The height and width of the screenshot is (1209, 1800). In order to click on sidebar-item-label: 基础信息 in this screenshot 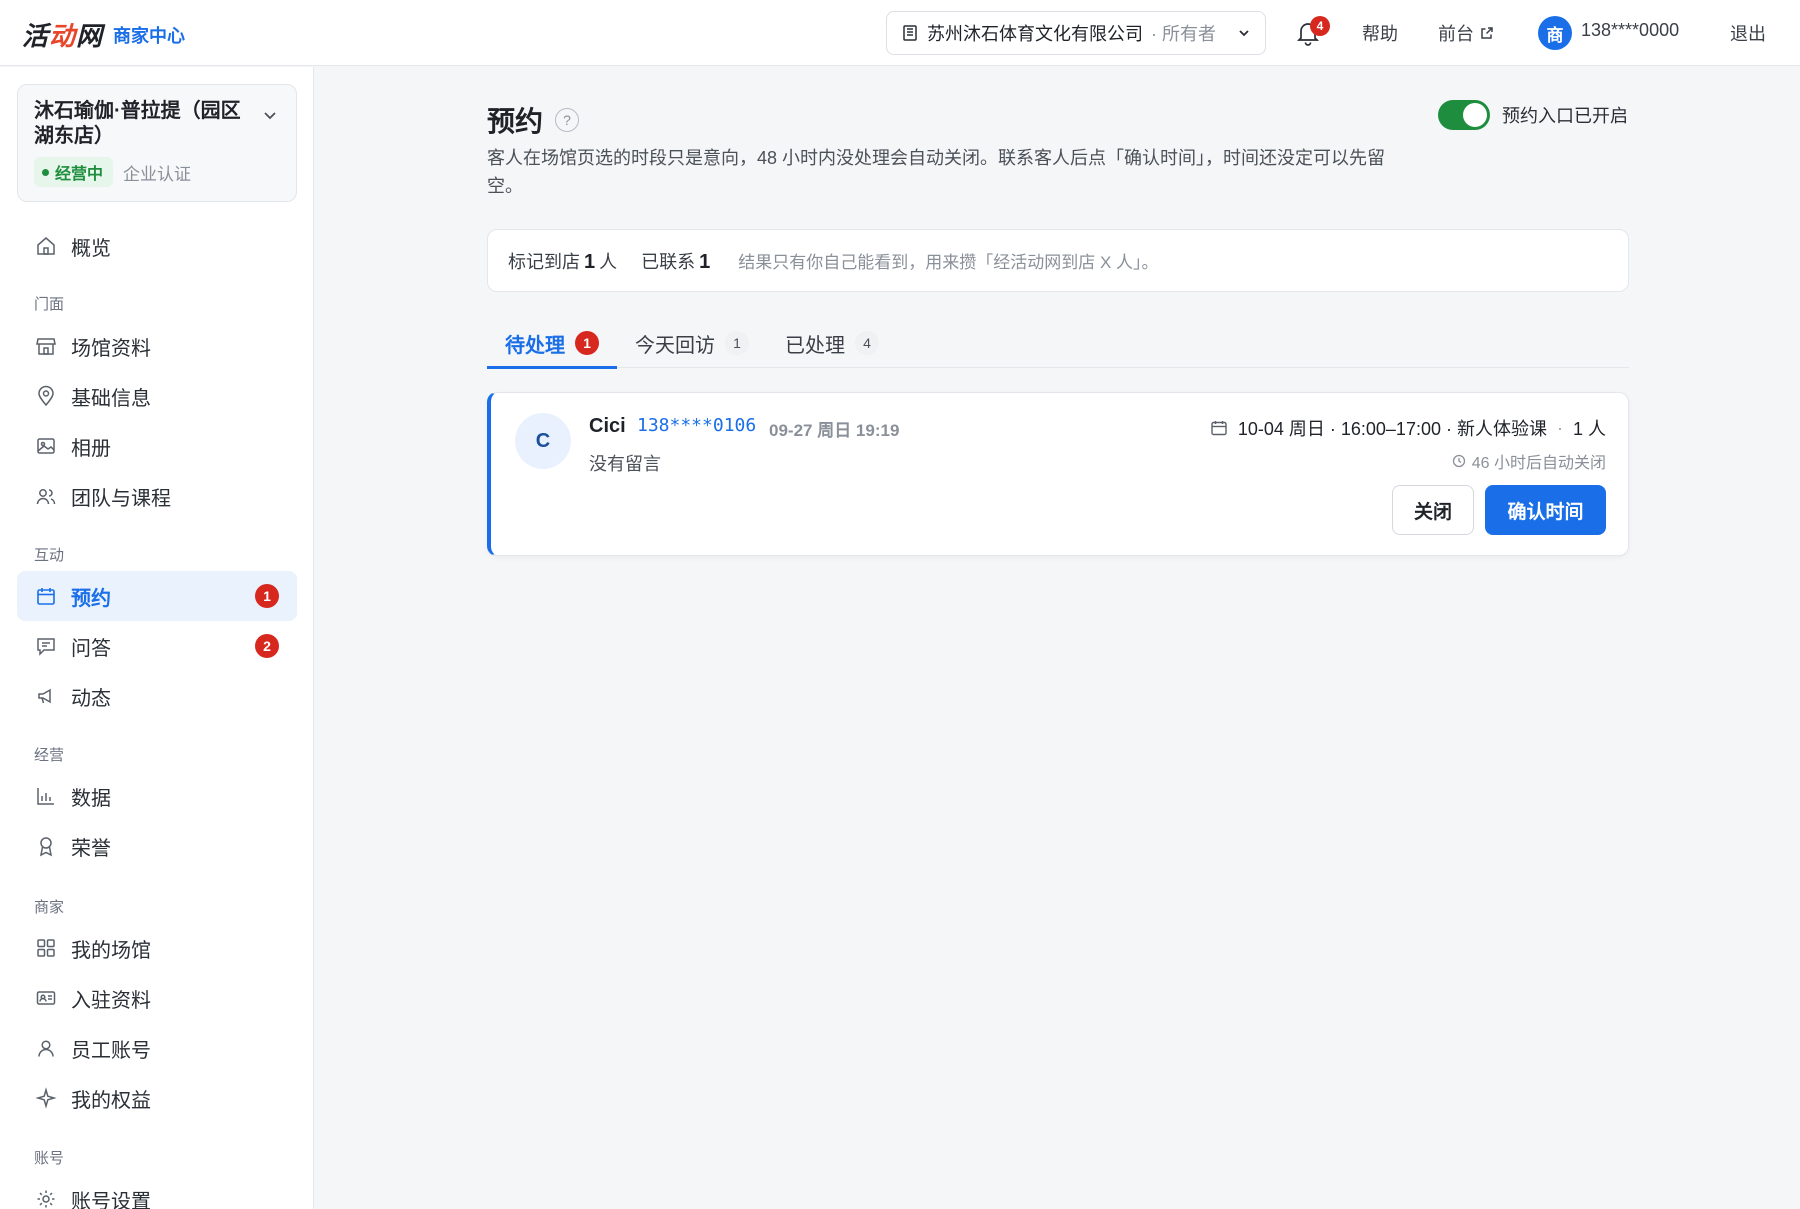, I will do `click(111, 398)`.